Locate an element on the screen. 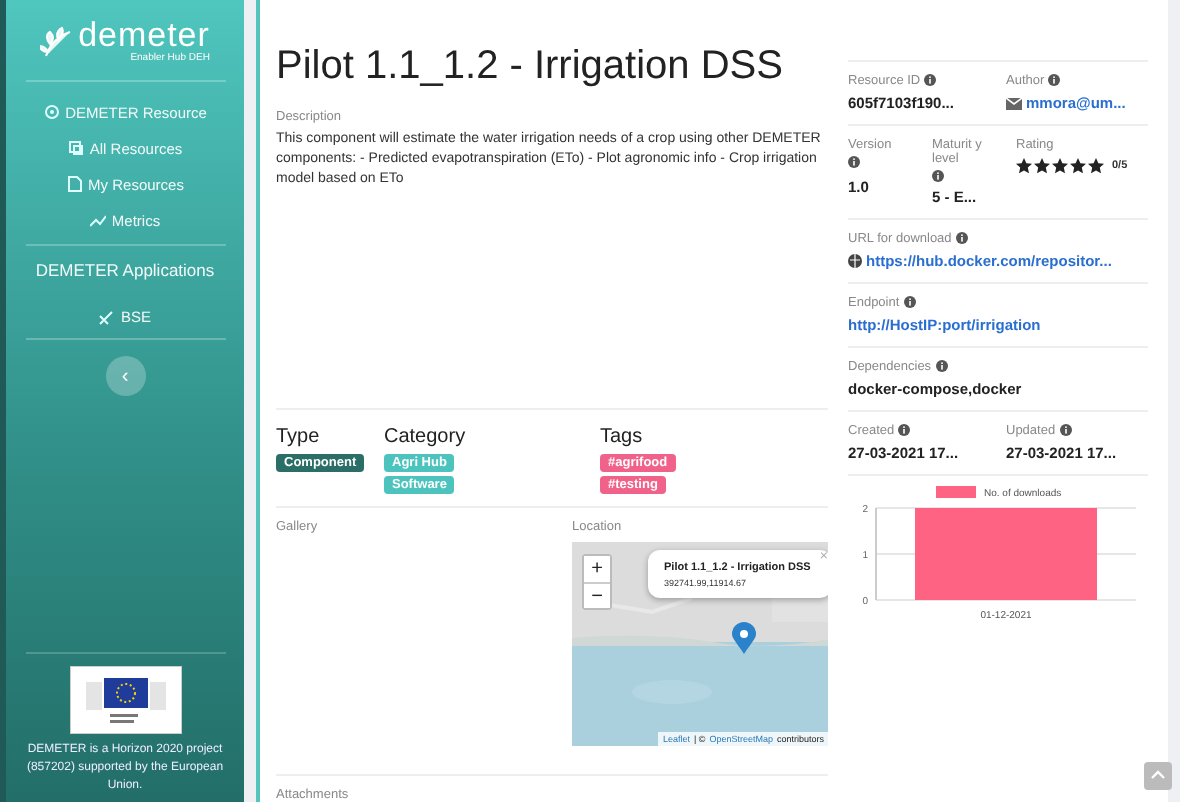  section-heading: Type is located at coordinates (298, 437).